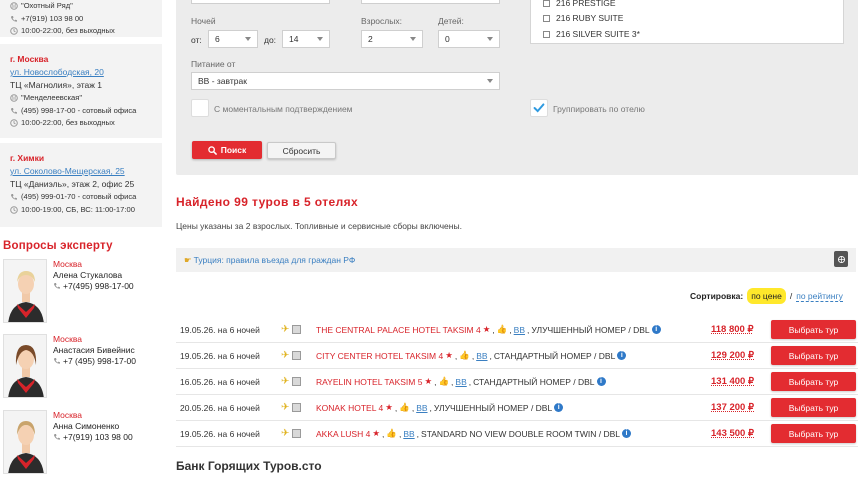 The width and height of the screenshot is (858, 478). I want to click on chevron-down-icon, so click(413, 39).